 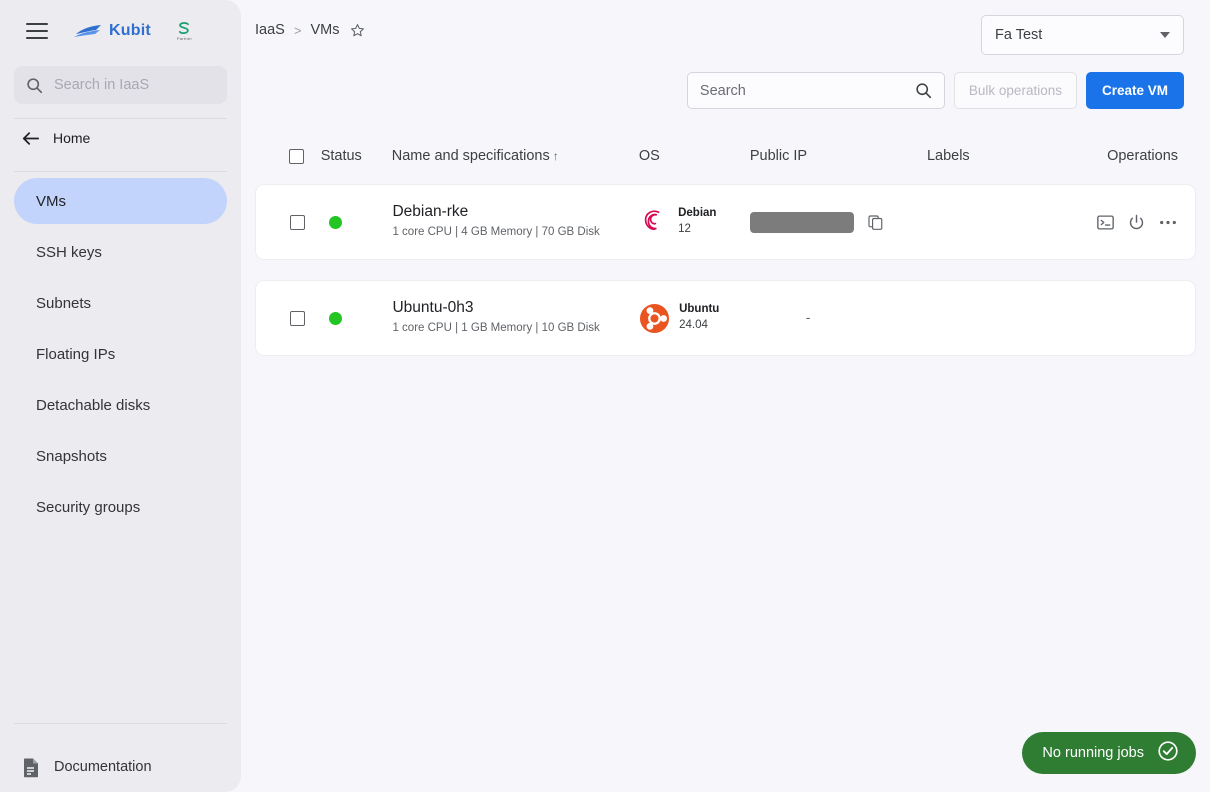 I want to click on kubit-boat-logo, so click(x=87, y=31).